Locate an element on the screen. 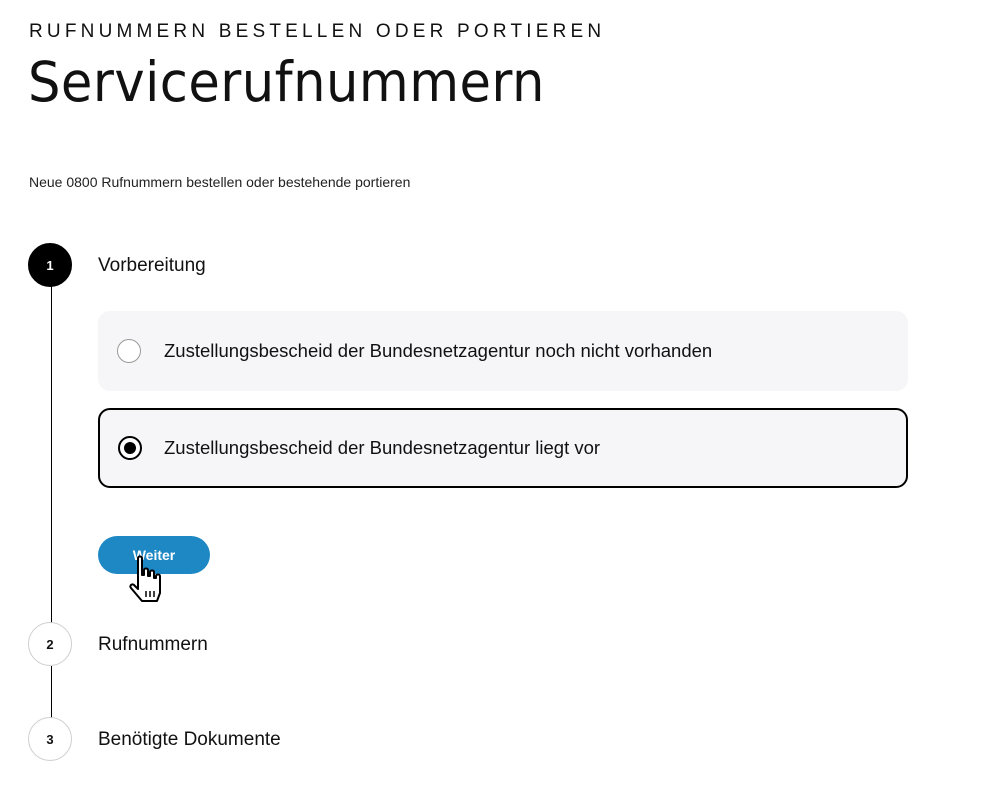  step-3-indicator: 3 is located at coordinates (50, 739).